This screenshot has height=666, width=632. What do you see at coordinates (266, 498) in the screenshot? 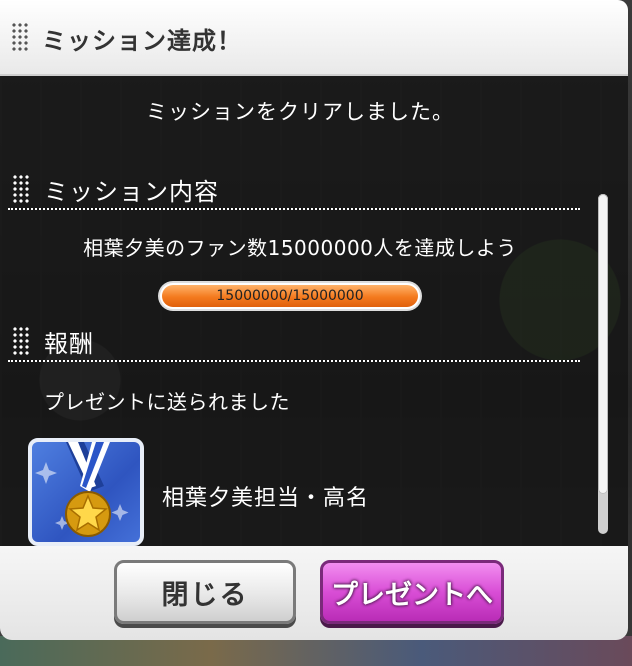
I see `reward-item-name: 相葉夕美担当・高名` at bounding box center [266, 498].